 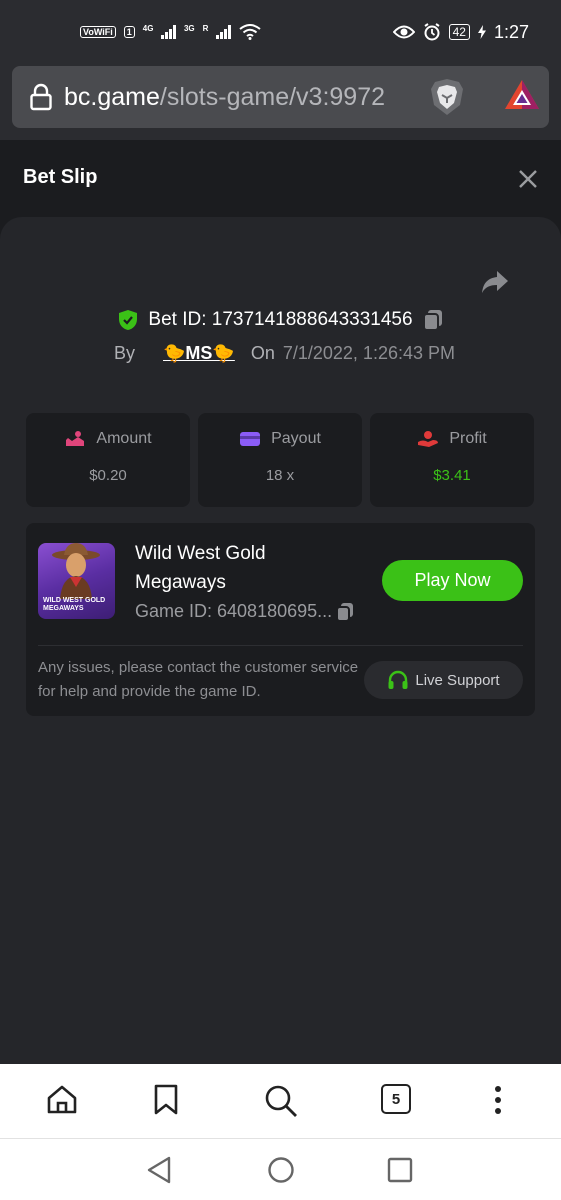 What do you see at coordinates (428, 439) in the screenshot?
I see `profit-hand-icon` at bounding box center [428, 439].